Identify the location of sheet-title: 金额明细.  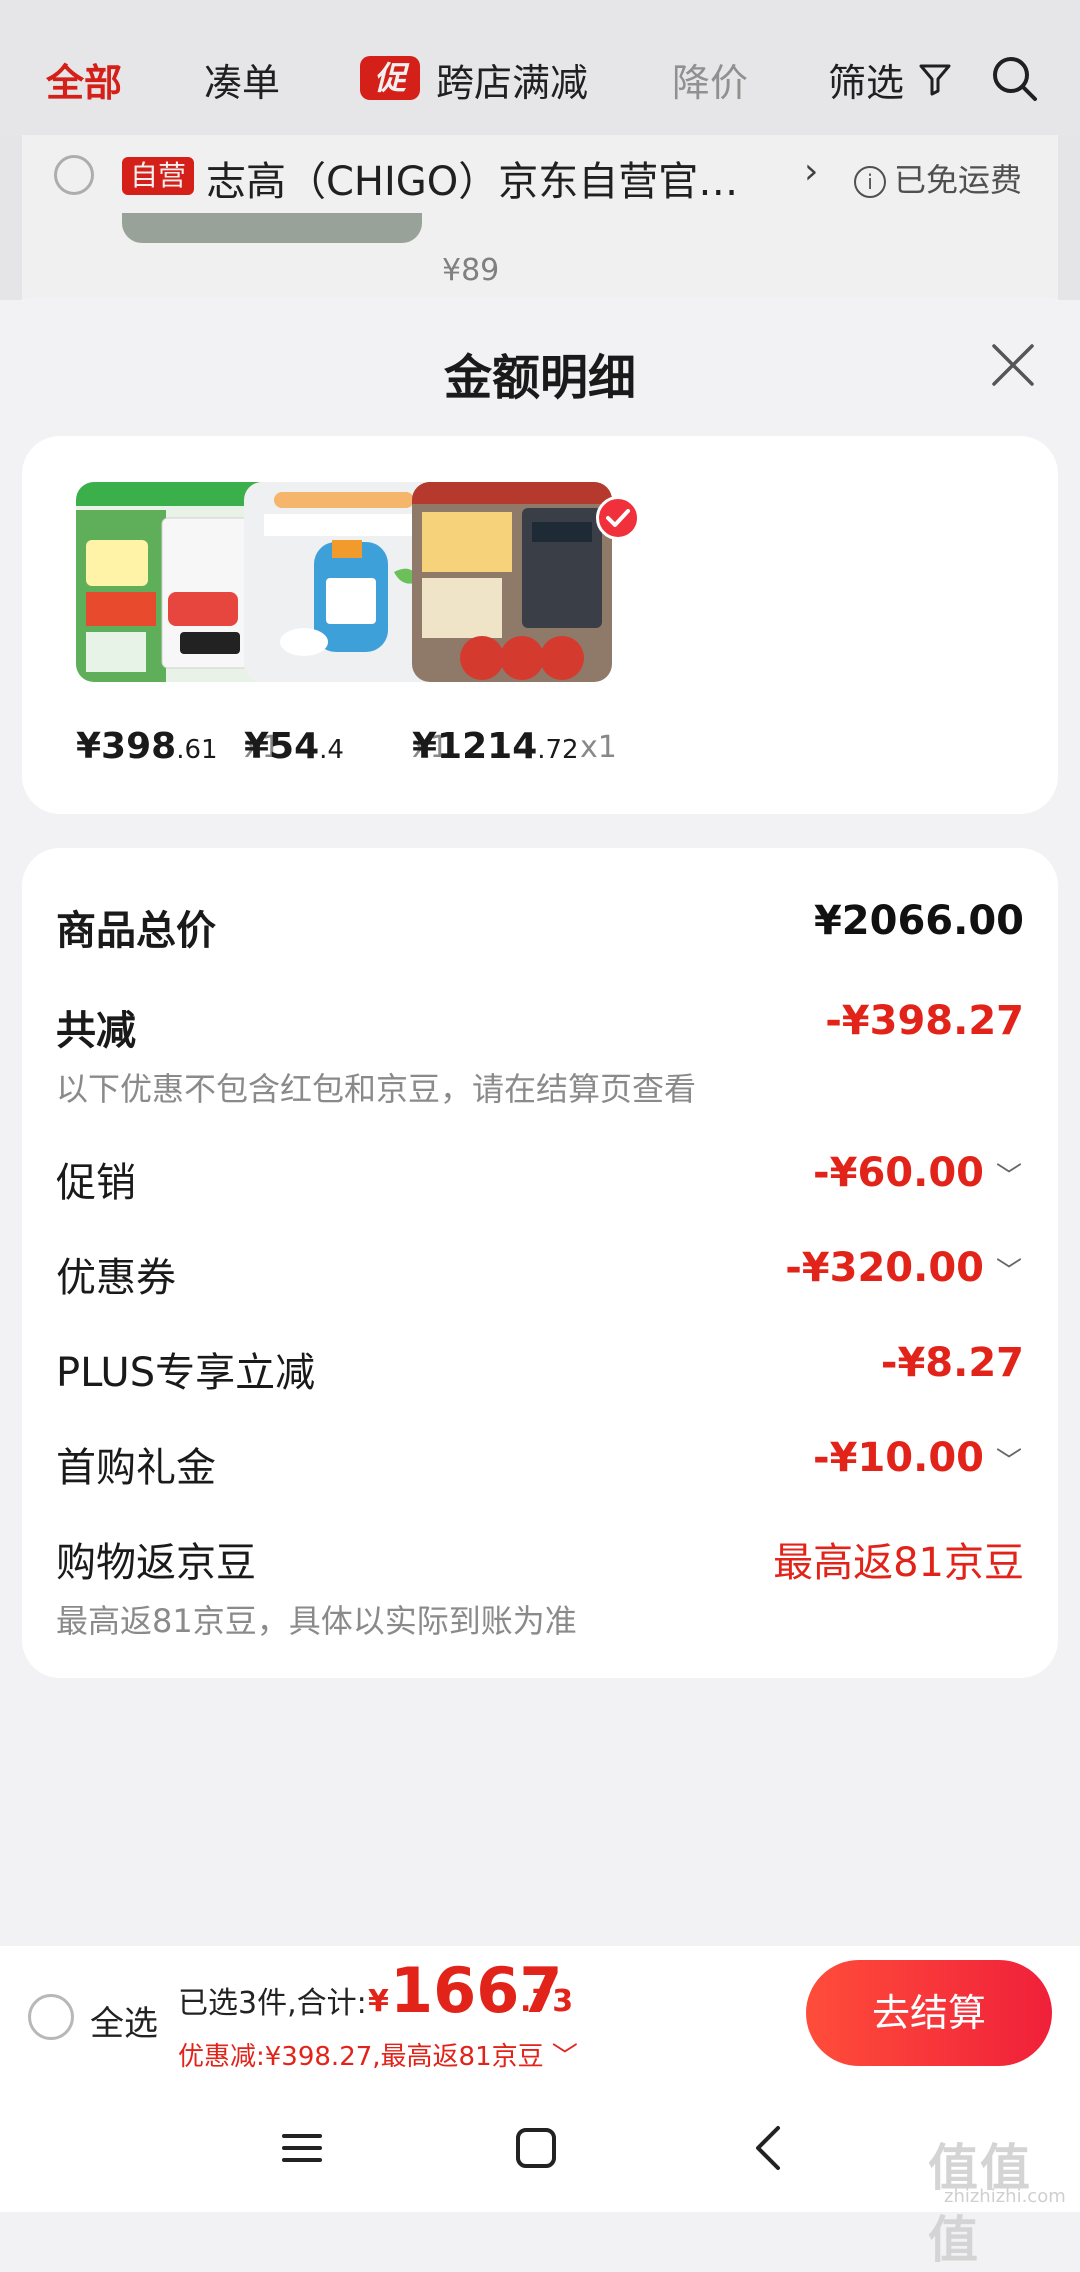
(539, 378).